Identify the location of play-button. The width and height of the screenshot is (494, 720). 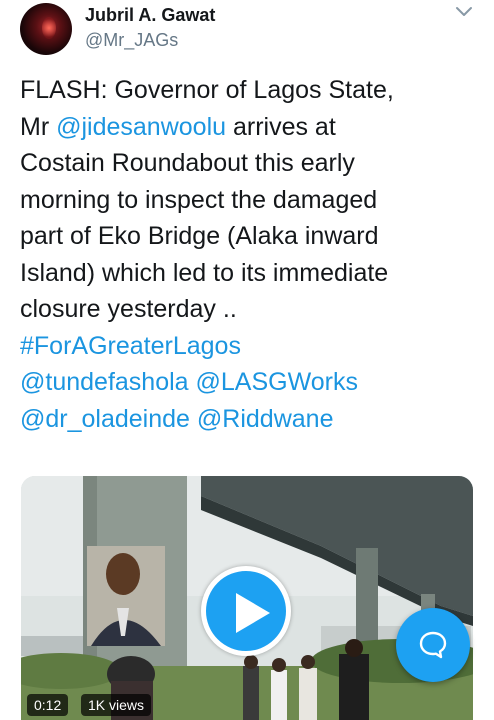
(246, 611).